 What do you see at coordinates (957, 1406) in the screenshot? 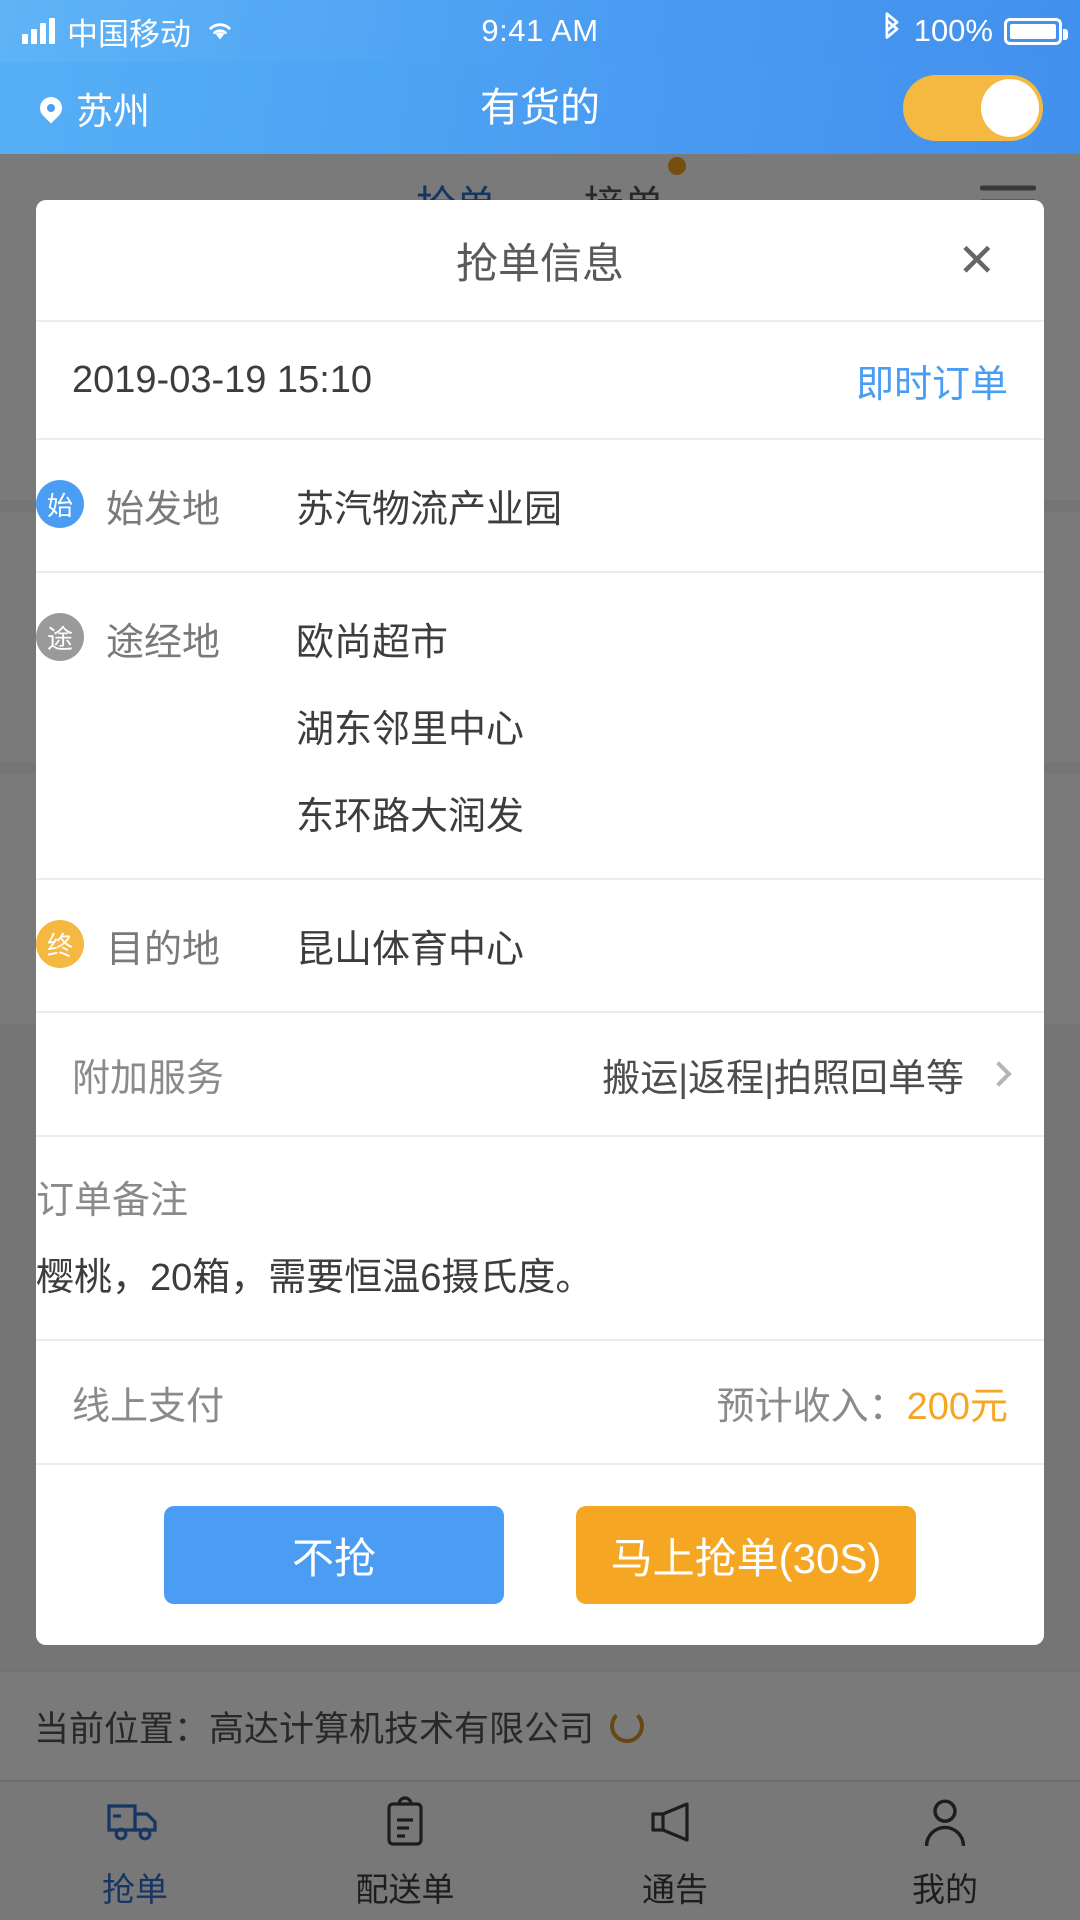
I see `income-value: 200元` at bounding box center [957, 1406].